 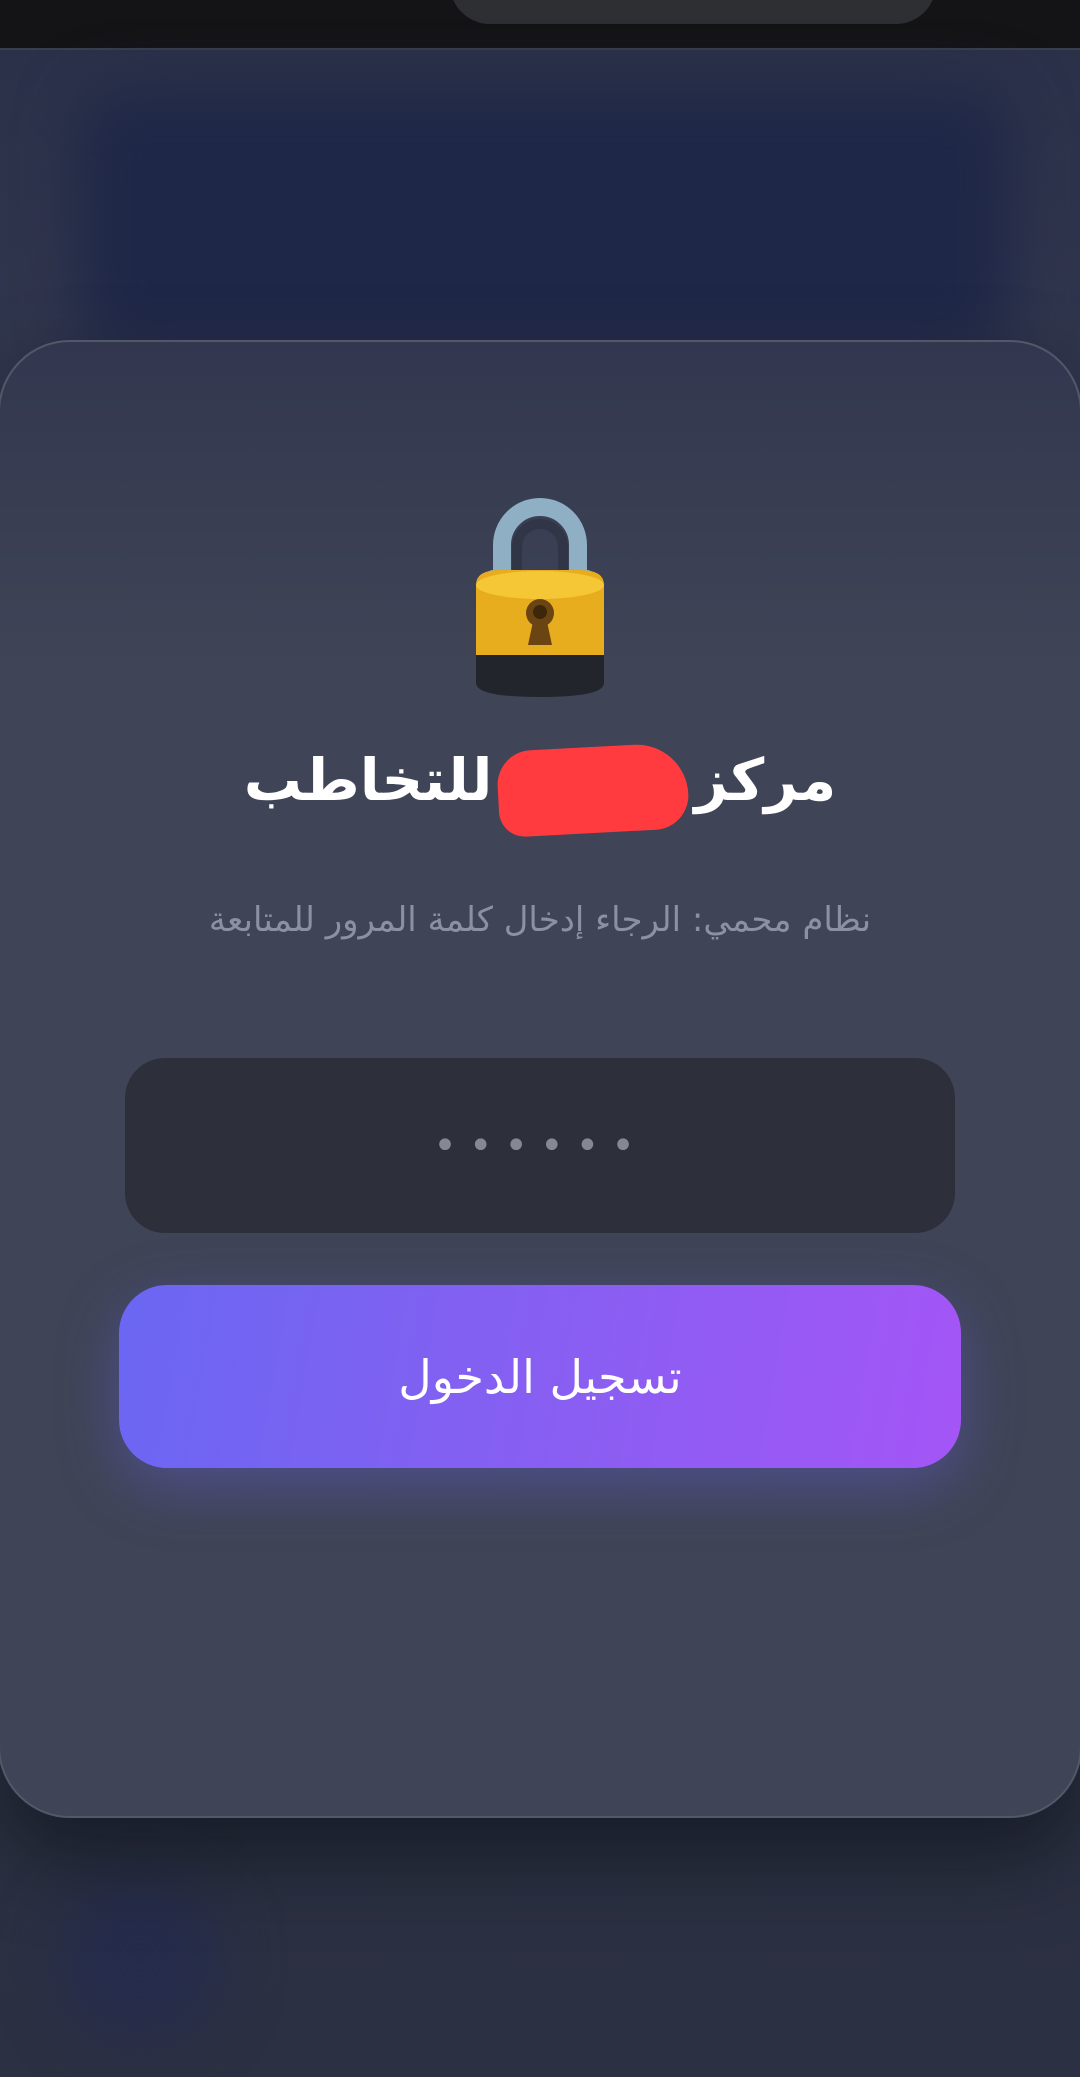 What do you see at coordinates (765, 780) in the screenshot?
I see `title-prefix: مركز` at bounding box center [765, 780].